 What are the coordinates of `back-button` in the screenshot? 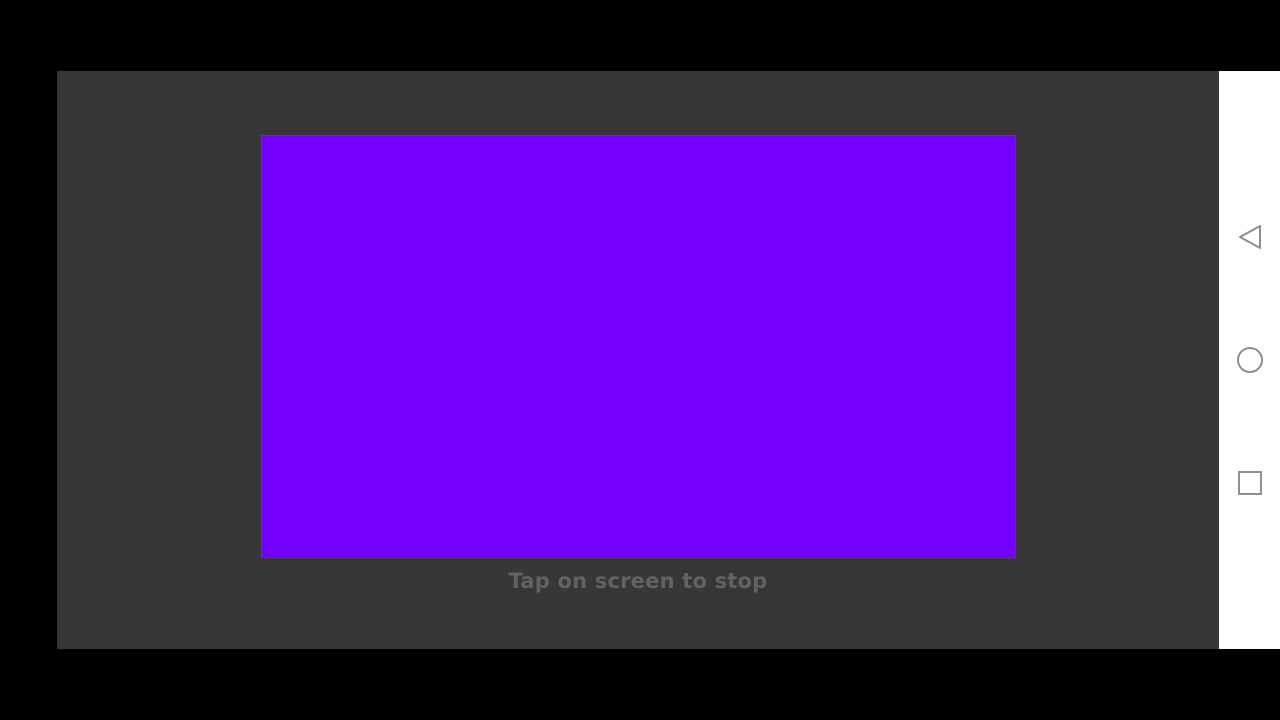 It's located at (1249, 237).